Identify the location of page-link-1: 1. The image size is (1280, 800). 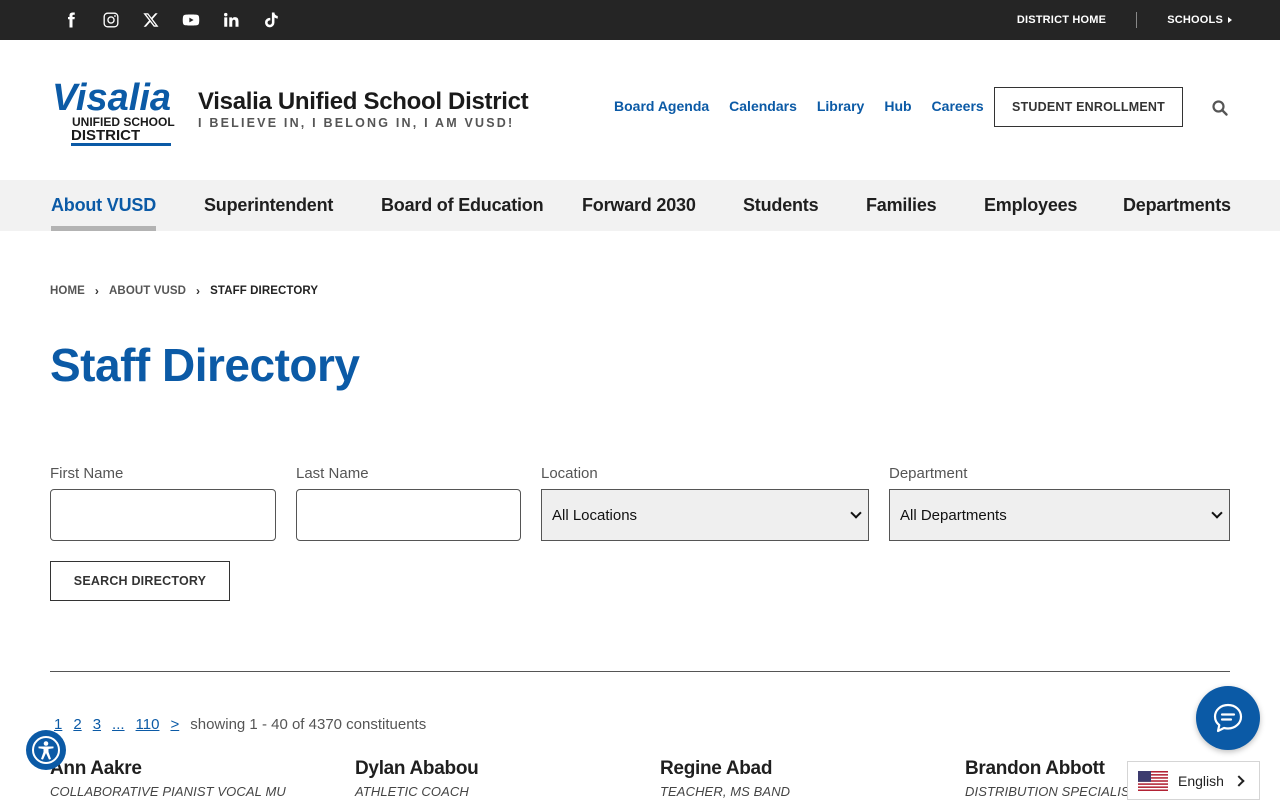
(58, 724).